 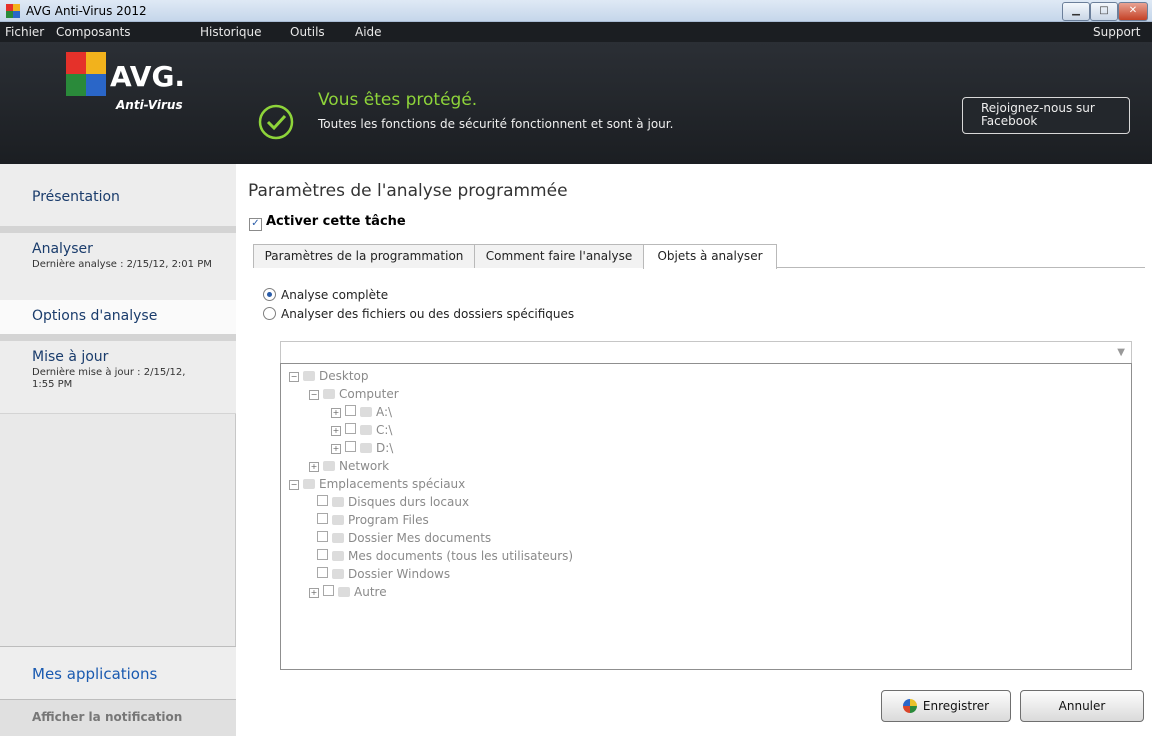 I want to click on tree-node-network: + Network, so click(x=349, y=466).